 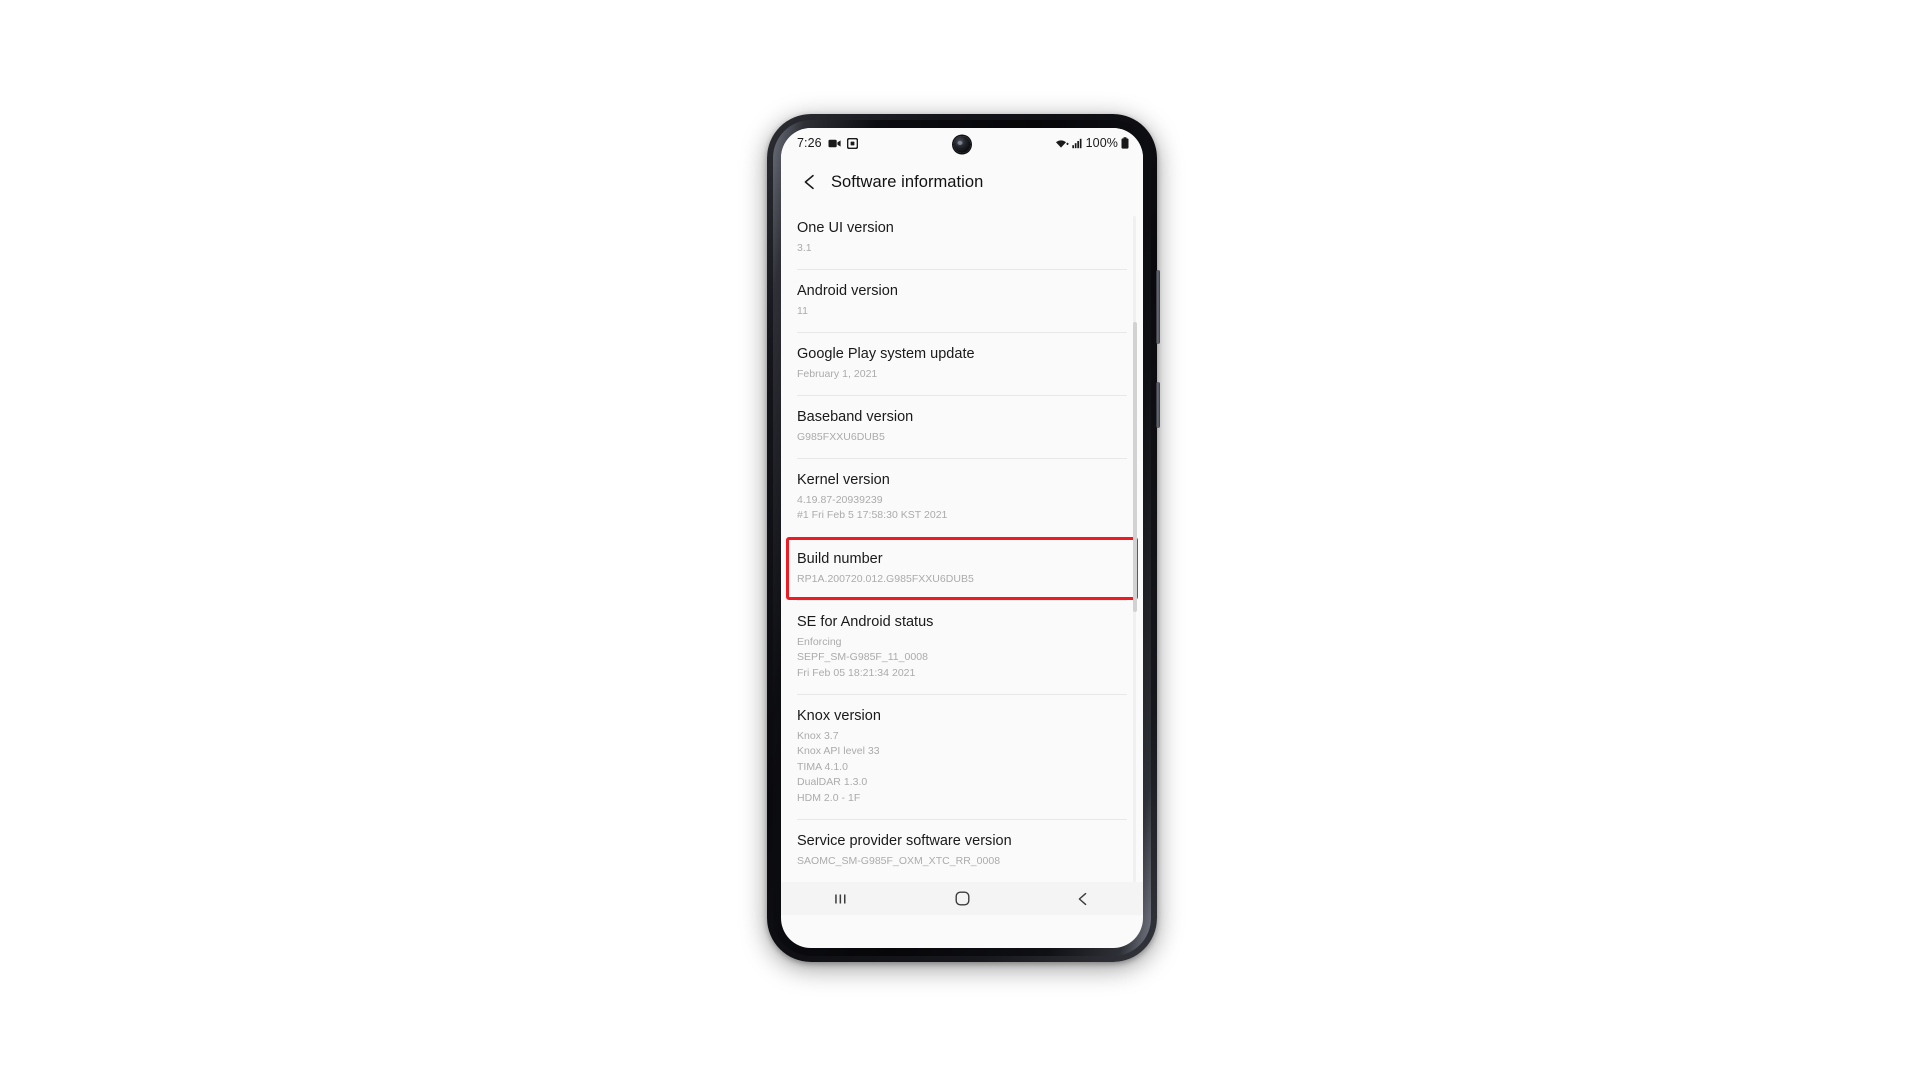 What do you see at coordinates (834, 143) in the screenshot?
I see `video-camera-icon` at bounding box center [834, 143].